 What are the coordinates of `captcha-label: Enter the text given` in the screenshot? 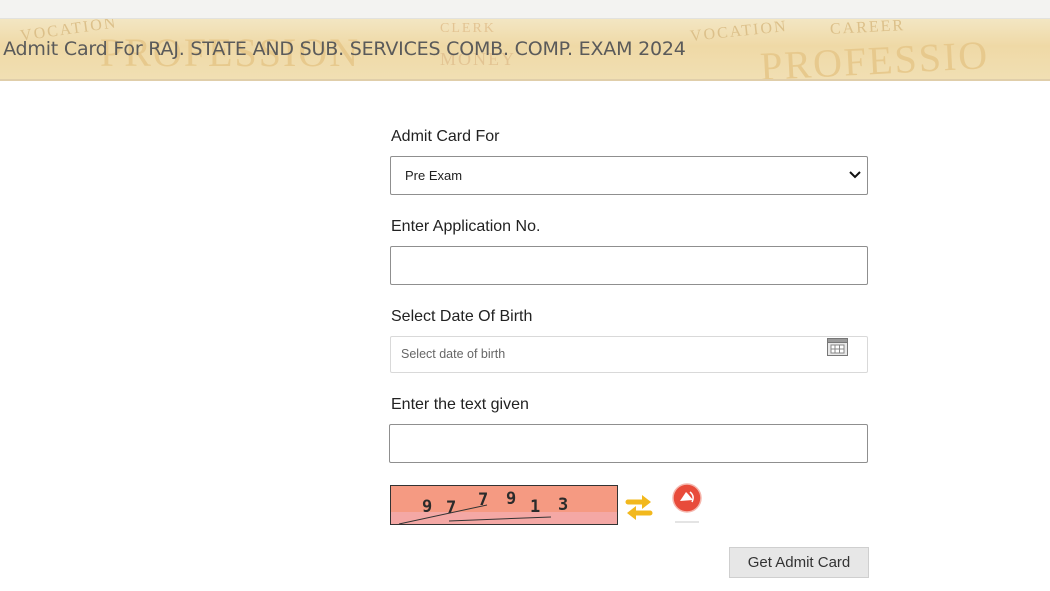 It's located at (460, 404).